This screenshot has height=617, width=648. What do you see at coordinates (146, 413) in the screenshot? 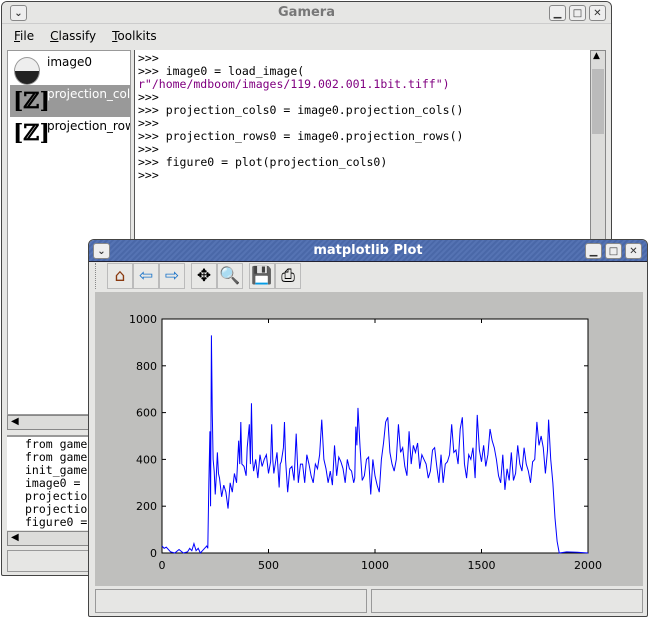
I see `y-tick-label: 600` at bounding box center [146, 413].